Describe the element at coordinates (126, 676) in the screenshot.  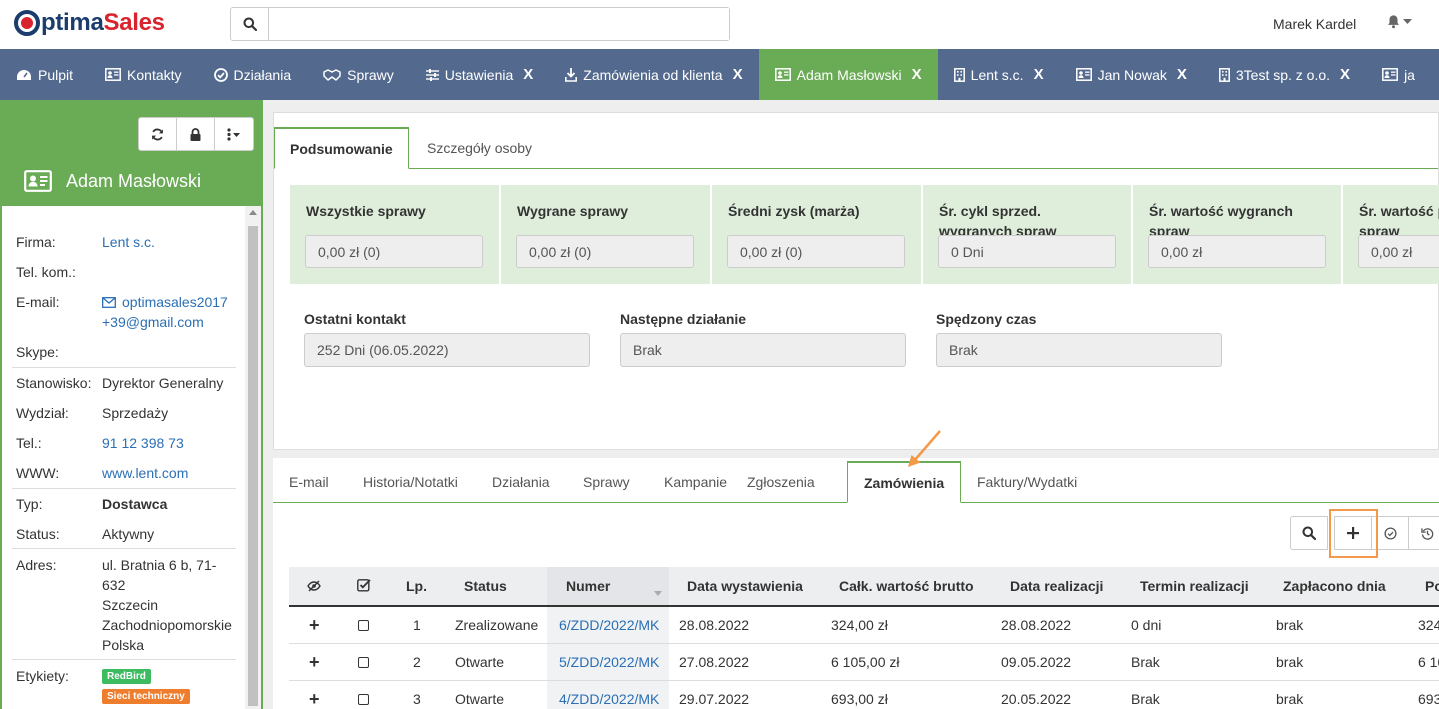
I see `tag-redbird: RedBird` at that location.